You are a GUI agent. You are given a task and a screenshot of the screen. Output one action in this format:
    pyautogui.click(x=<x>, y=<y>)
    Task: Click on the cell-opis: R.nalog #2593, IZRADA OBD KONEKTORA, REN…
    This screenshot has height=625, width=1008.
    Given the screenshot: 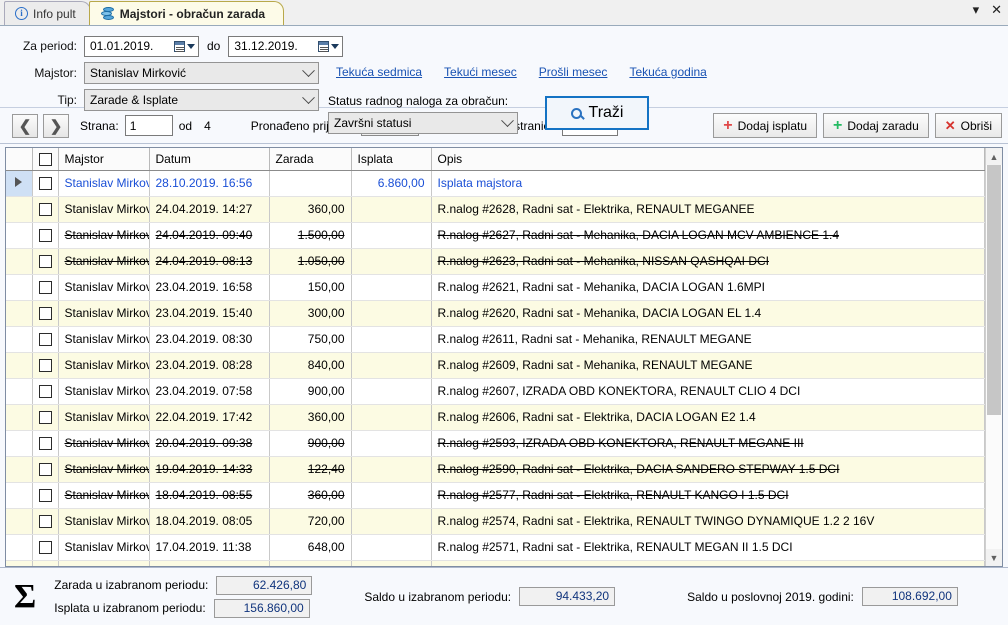 What is the action you would take?
    pyautogui.click(x=708, y=443)
    